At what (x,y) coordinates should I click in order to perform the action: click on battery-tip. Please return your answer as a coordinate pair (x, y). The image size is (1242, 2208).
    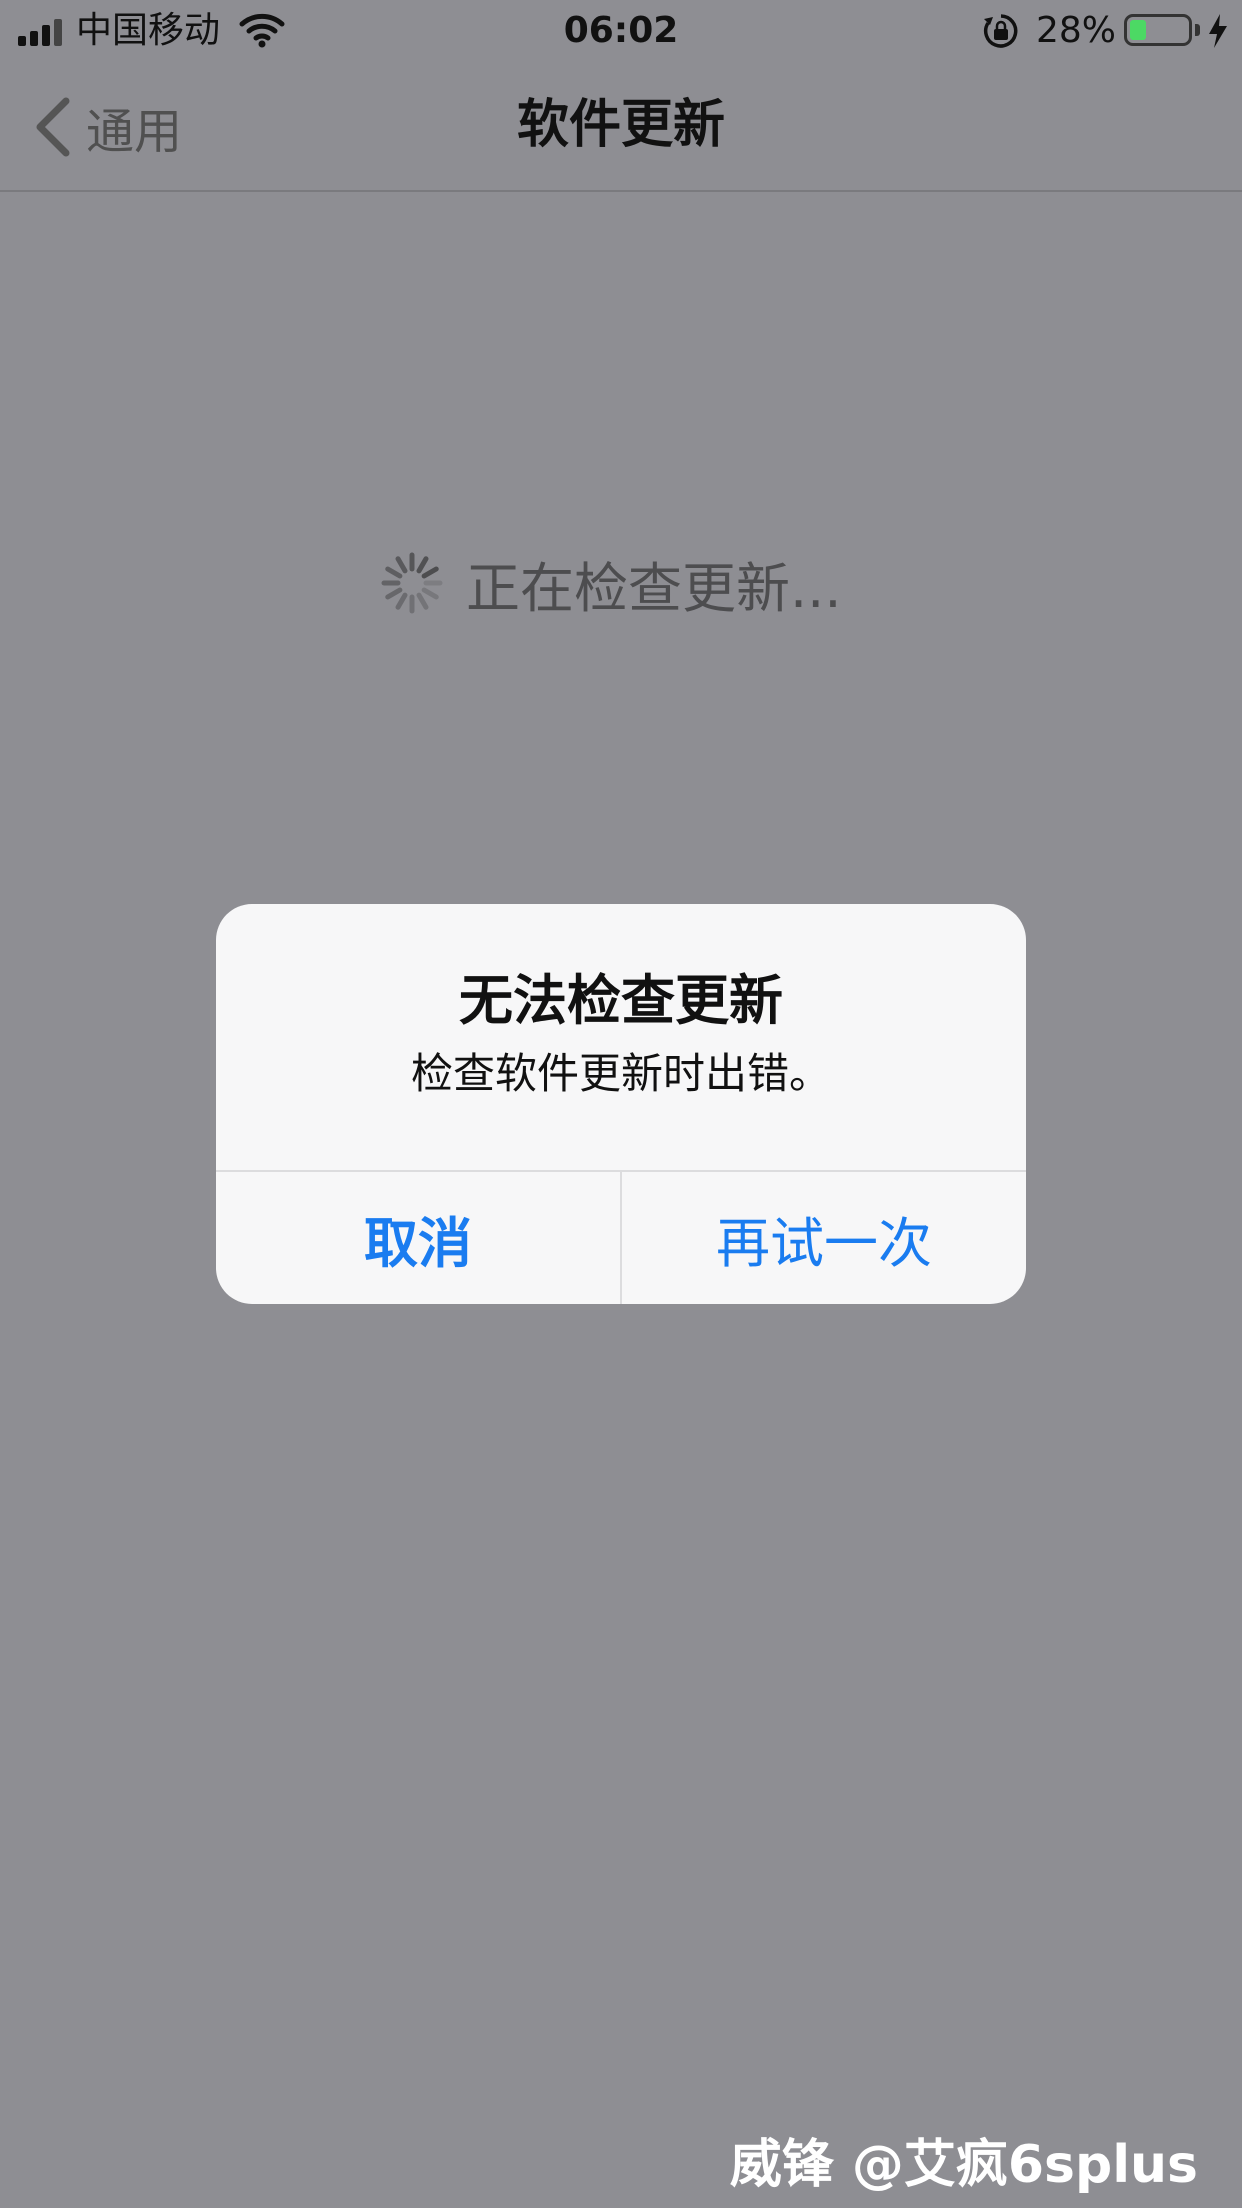
    Looking at the image, I should click on (1197, 30).